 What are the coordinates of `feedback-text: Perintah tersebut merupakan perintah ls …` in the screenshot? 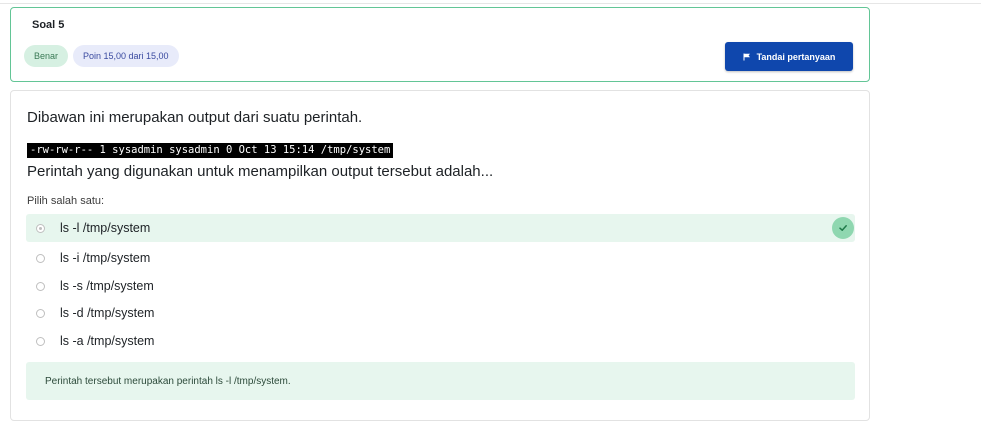 It's located at (168, 381).